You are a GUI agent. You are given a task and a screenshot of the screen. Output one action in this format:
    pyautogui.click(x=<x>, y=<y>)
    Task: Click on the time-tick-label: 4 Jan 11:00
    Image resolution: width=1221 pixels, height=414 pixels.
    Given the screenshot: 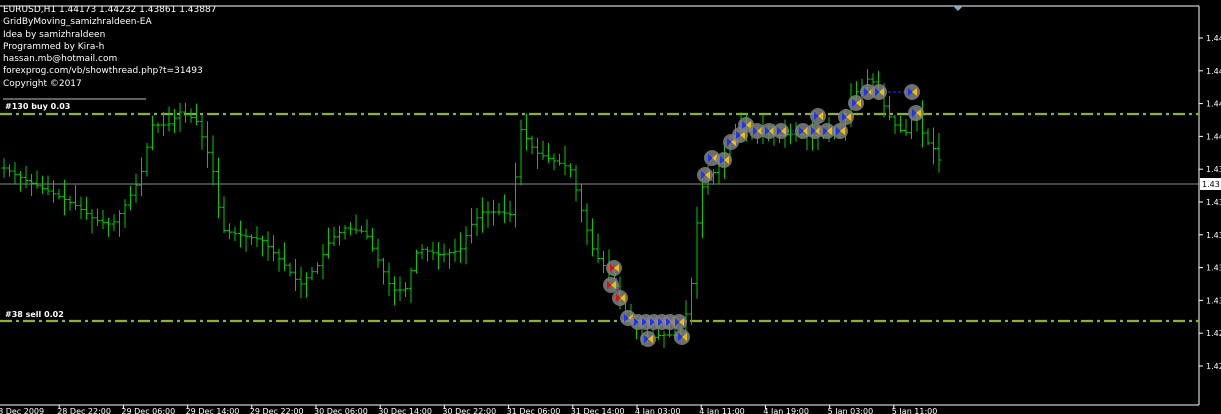 What is the action you would take?
    pyautogui.click(x=722, y=410)
    